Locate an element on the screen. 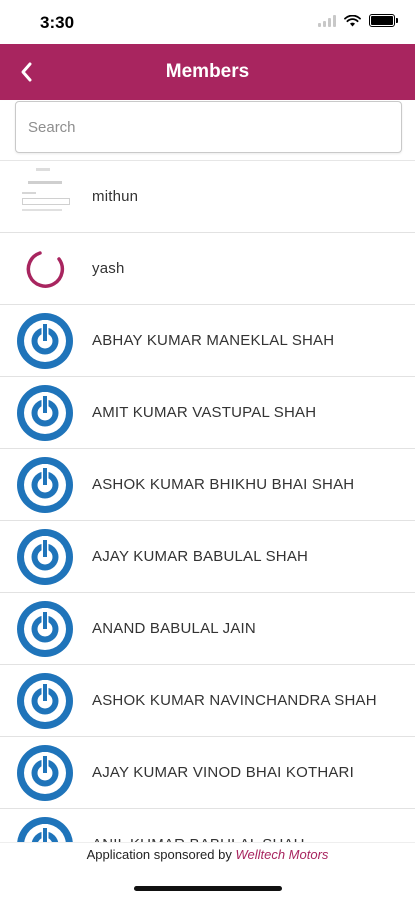 The image size is (415, 900). member-row: ANIL KUMAR BABULAL SHAH is located at coordinates (207, 826).